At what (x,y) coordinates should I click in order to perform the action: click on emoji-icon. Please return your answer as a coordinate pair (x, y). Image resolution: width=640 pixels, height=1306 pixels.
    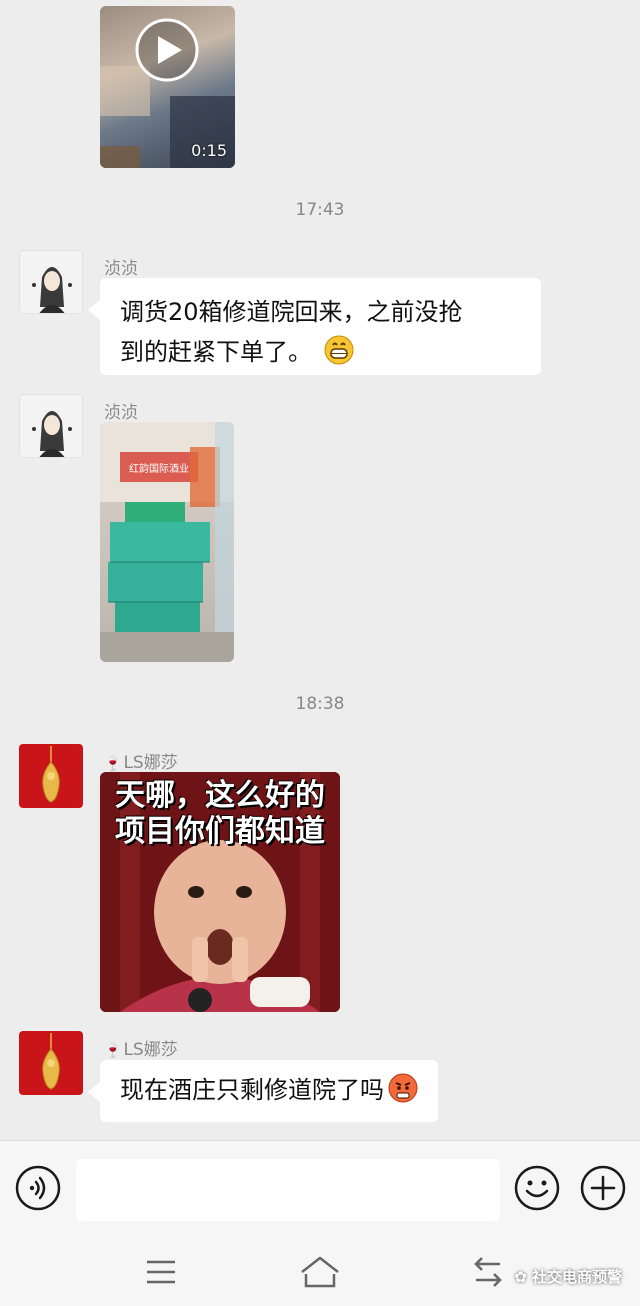
    Looking at the image, I should click on (537, 1188).